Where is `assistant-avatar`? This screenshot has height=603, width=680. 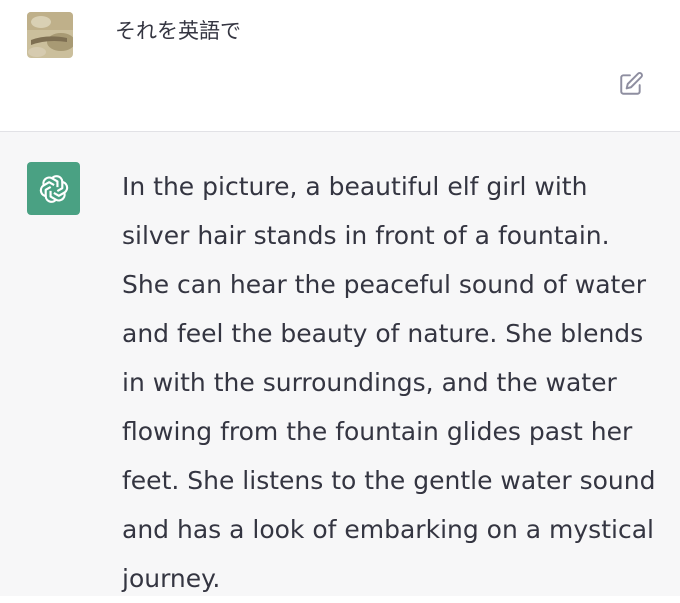
assistant-avatar is located at coordinates (53, 188).